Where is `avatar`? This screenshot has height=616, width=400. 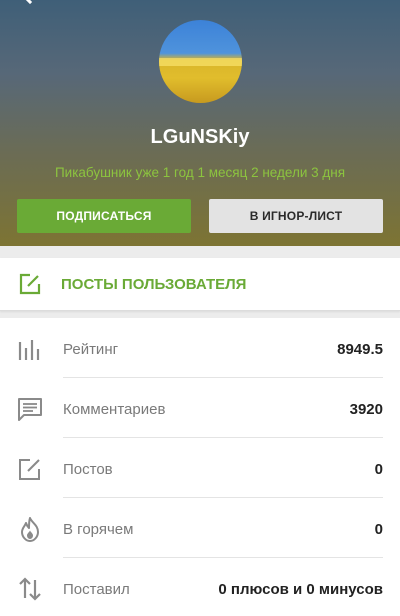 avatar is located at coordinates (200, 61).